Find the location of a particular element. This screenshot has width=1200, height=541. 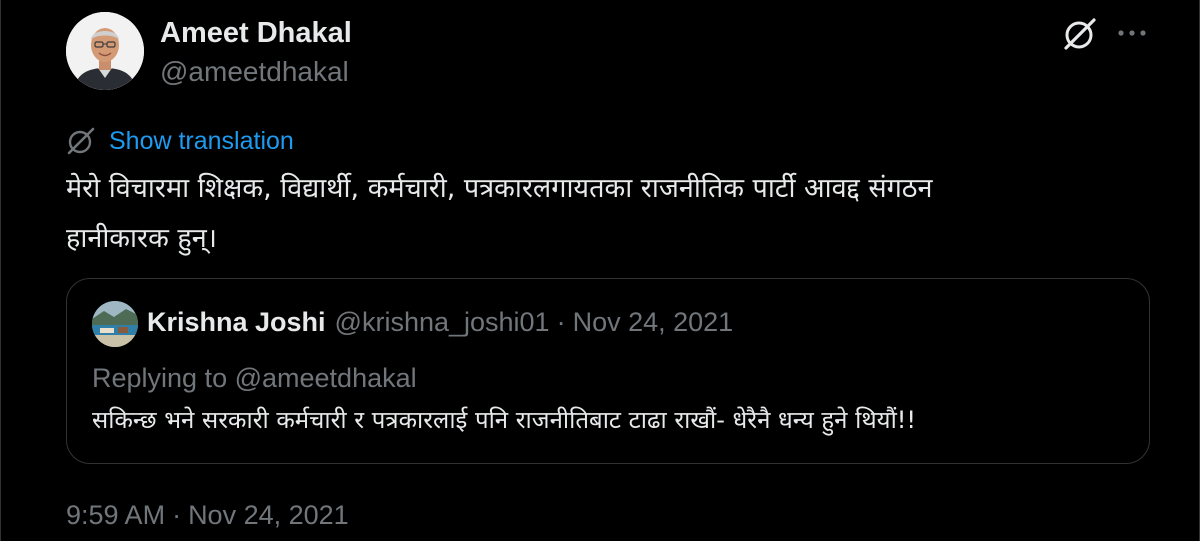

more-icon is located at coordinates (1132, 33).